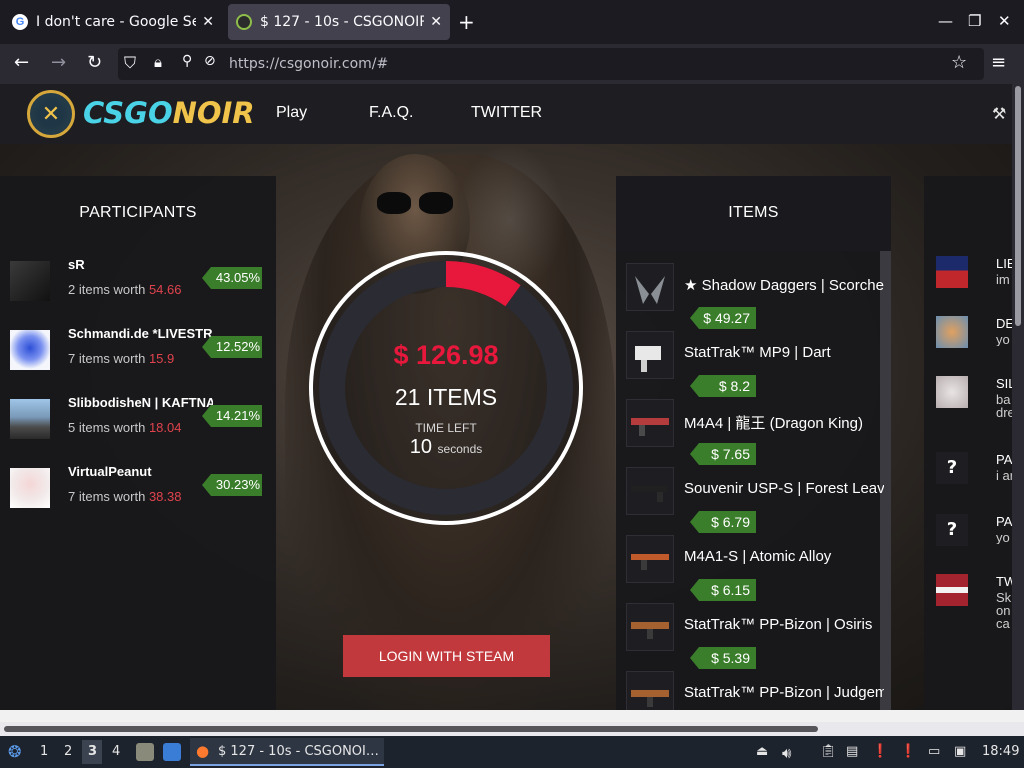  Describe the element at coordinates (158, 62) in the screenshot. I see `lock-icon: 🔒︎` at that location.